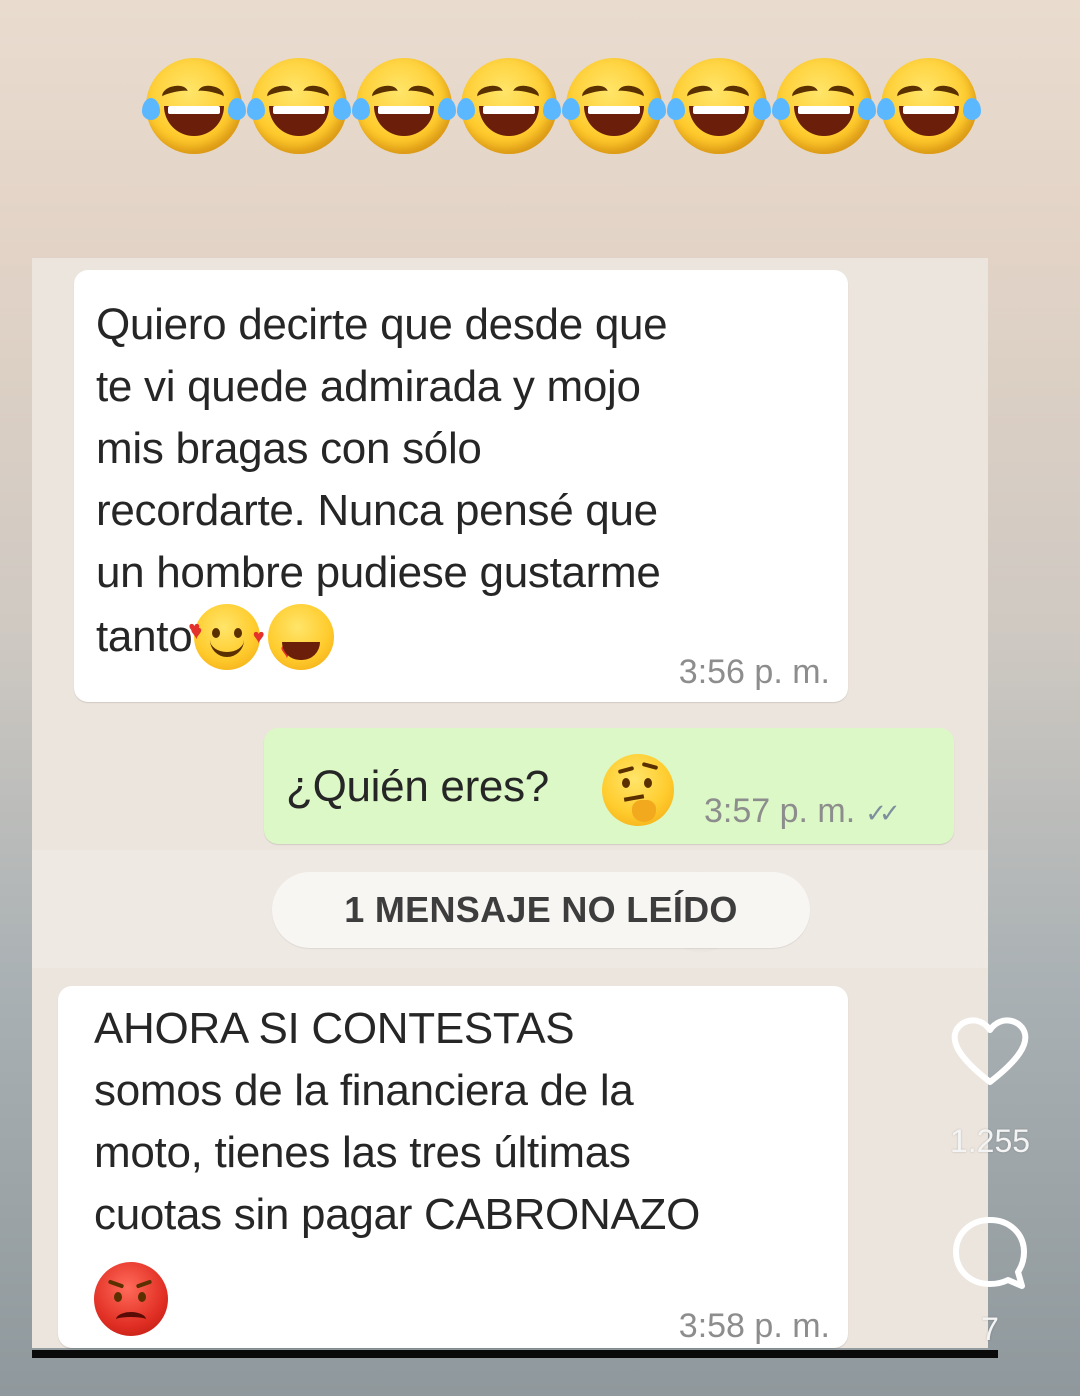 The width and height of the screenshot is (1080, 1396). Describe the element at coordinates (990, 1141) in the screenshot. I see `like-count: 1.255` at that location.